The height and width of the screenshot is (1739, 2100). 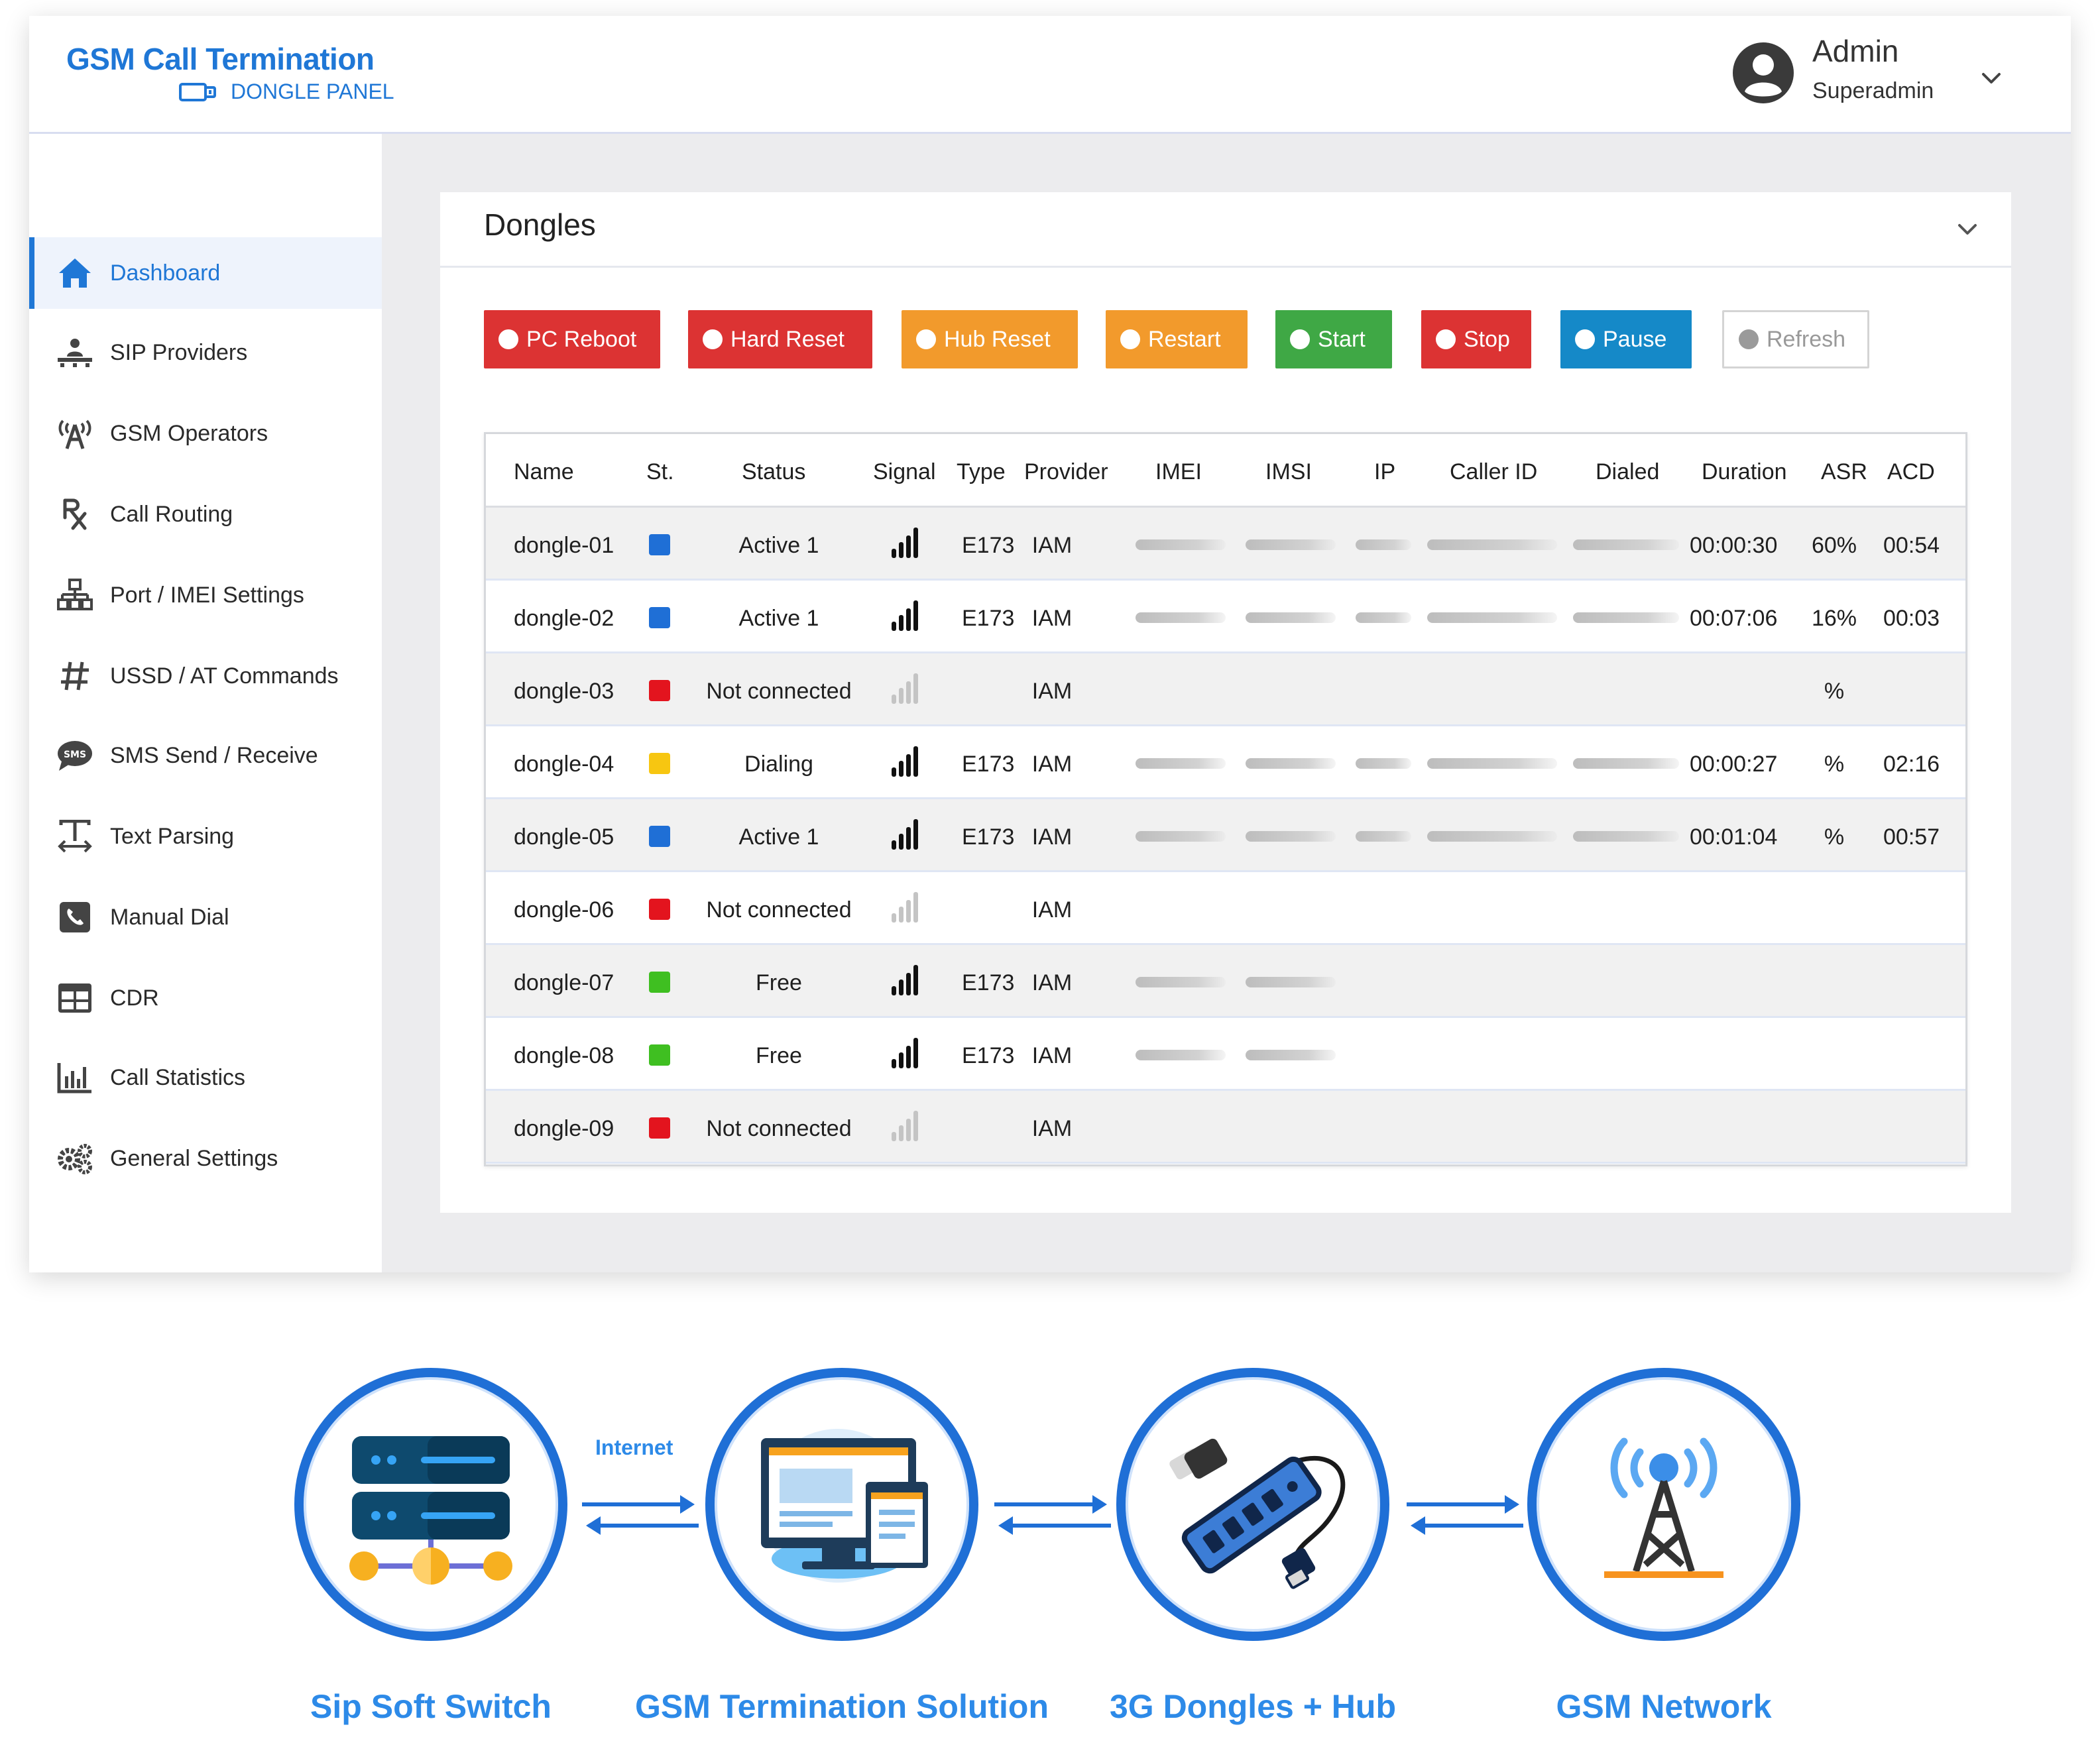 What do you see at coordinates (990, 339) in the screenshot?
I see `hub-reset-button: Hub Reset` at bounding box center [990, 339].